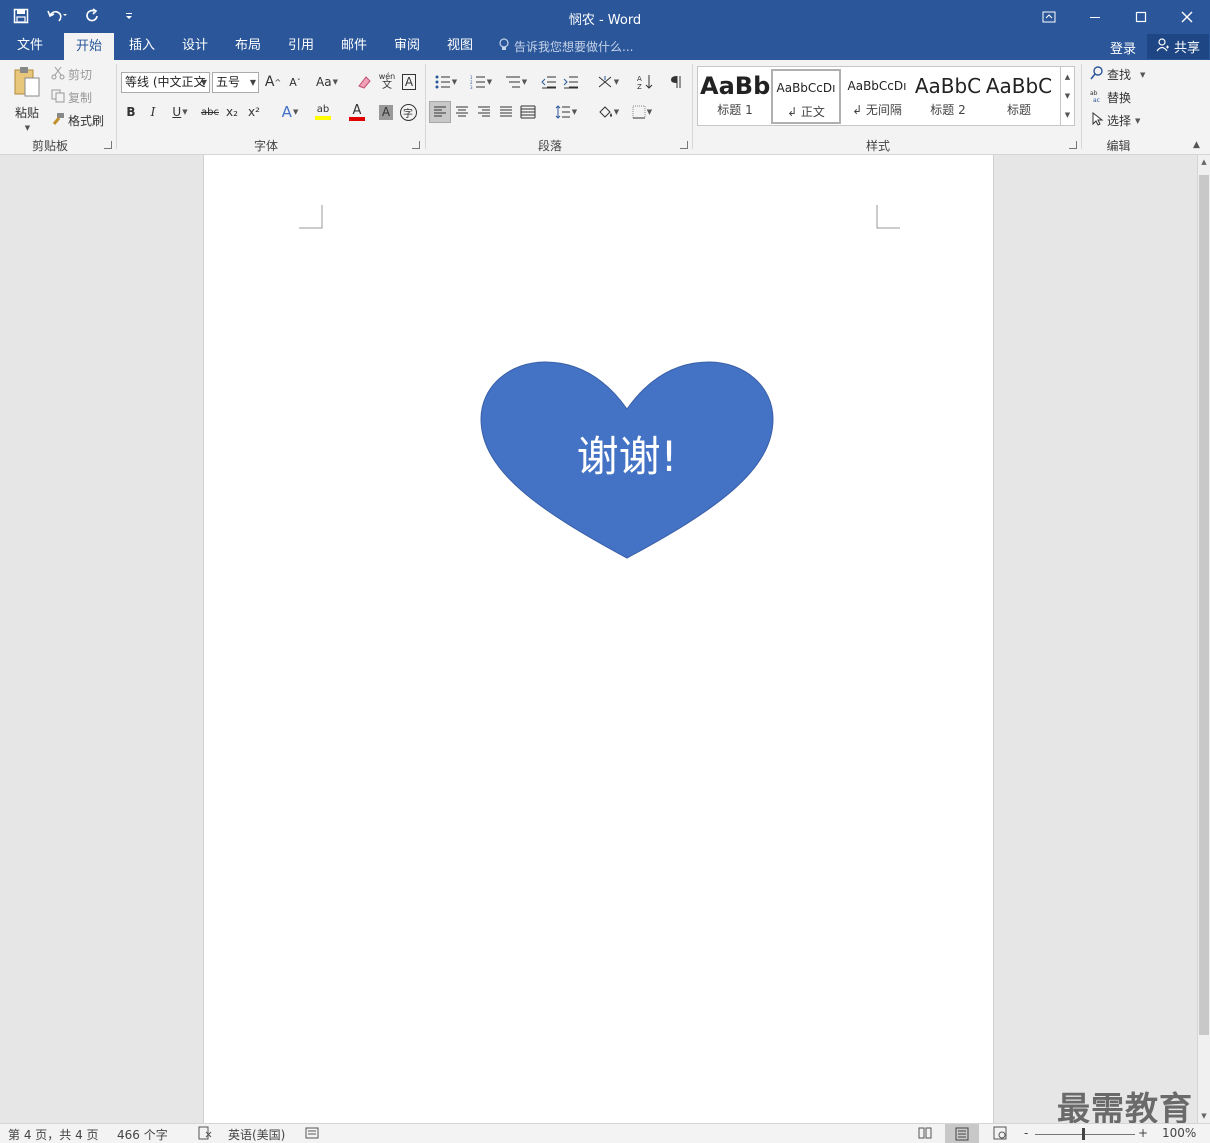 The width and height of the screenshot is (1210, 1143). I want to click on font-group-label: 字体, so click(265, 146).